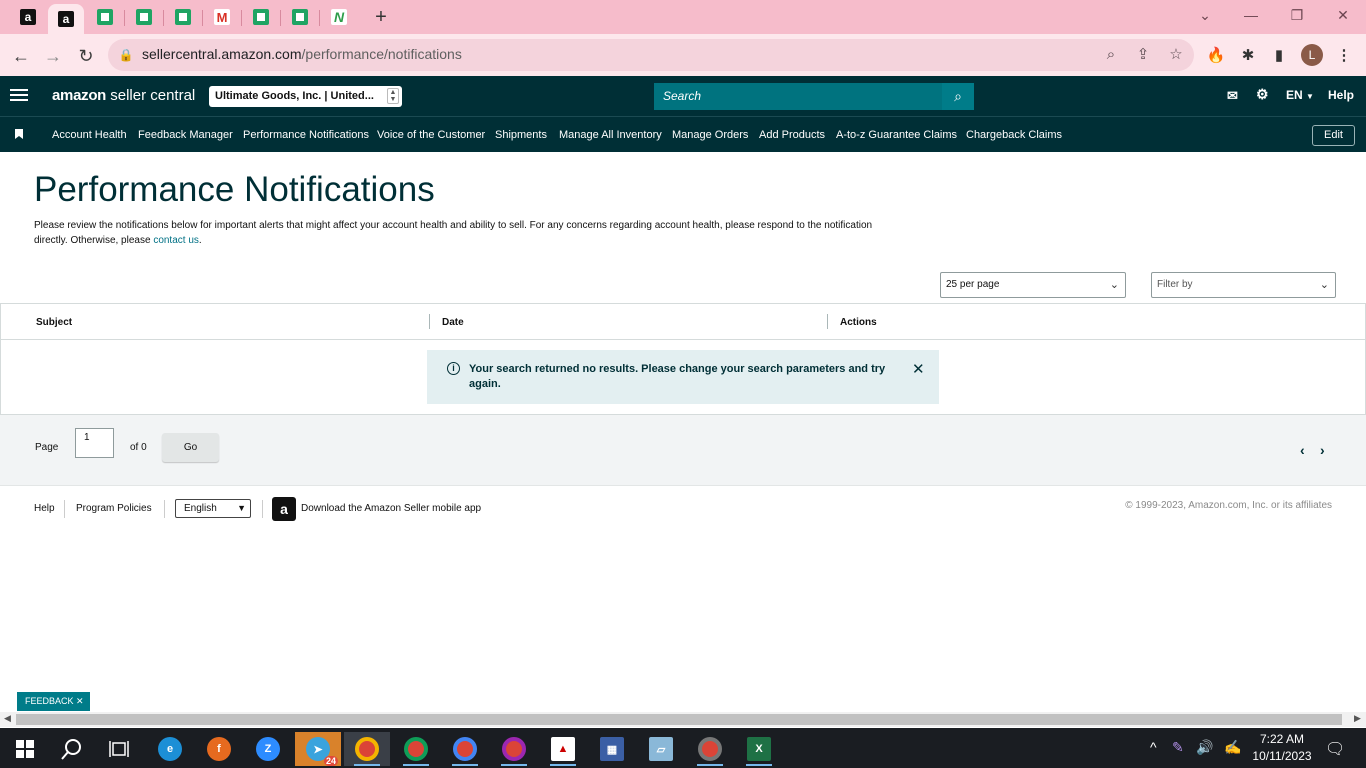 The image size is (1366, 768). I want to click on chrome-profile-2-icon, so click(416, 749).